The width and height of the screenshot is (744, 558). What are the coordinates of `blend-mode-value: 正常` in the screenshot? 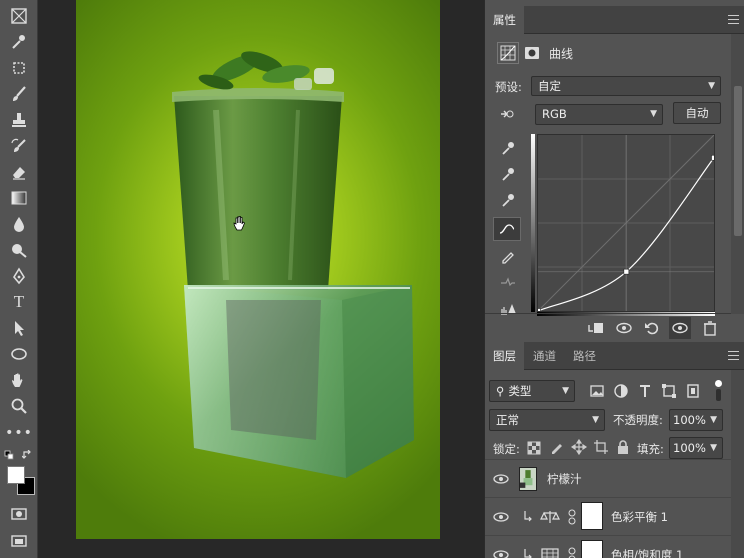 It's located at (507, 420).